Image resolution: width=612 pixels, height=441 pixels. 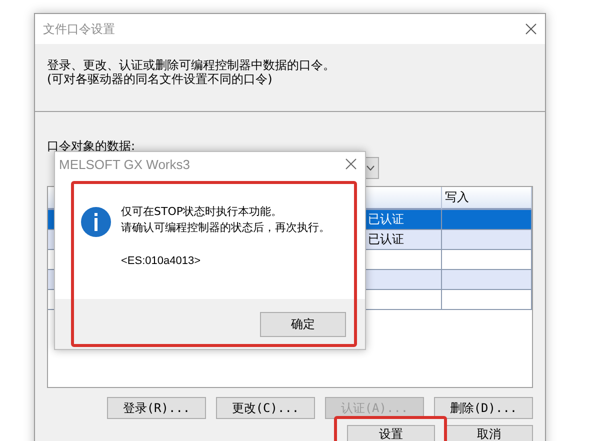 I want to click on column-header: 写入, so click(x=487, y=198).